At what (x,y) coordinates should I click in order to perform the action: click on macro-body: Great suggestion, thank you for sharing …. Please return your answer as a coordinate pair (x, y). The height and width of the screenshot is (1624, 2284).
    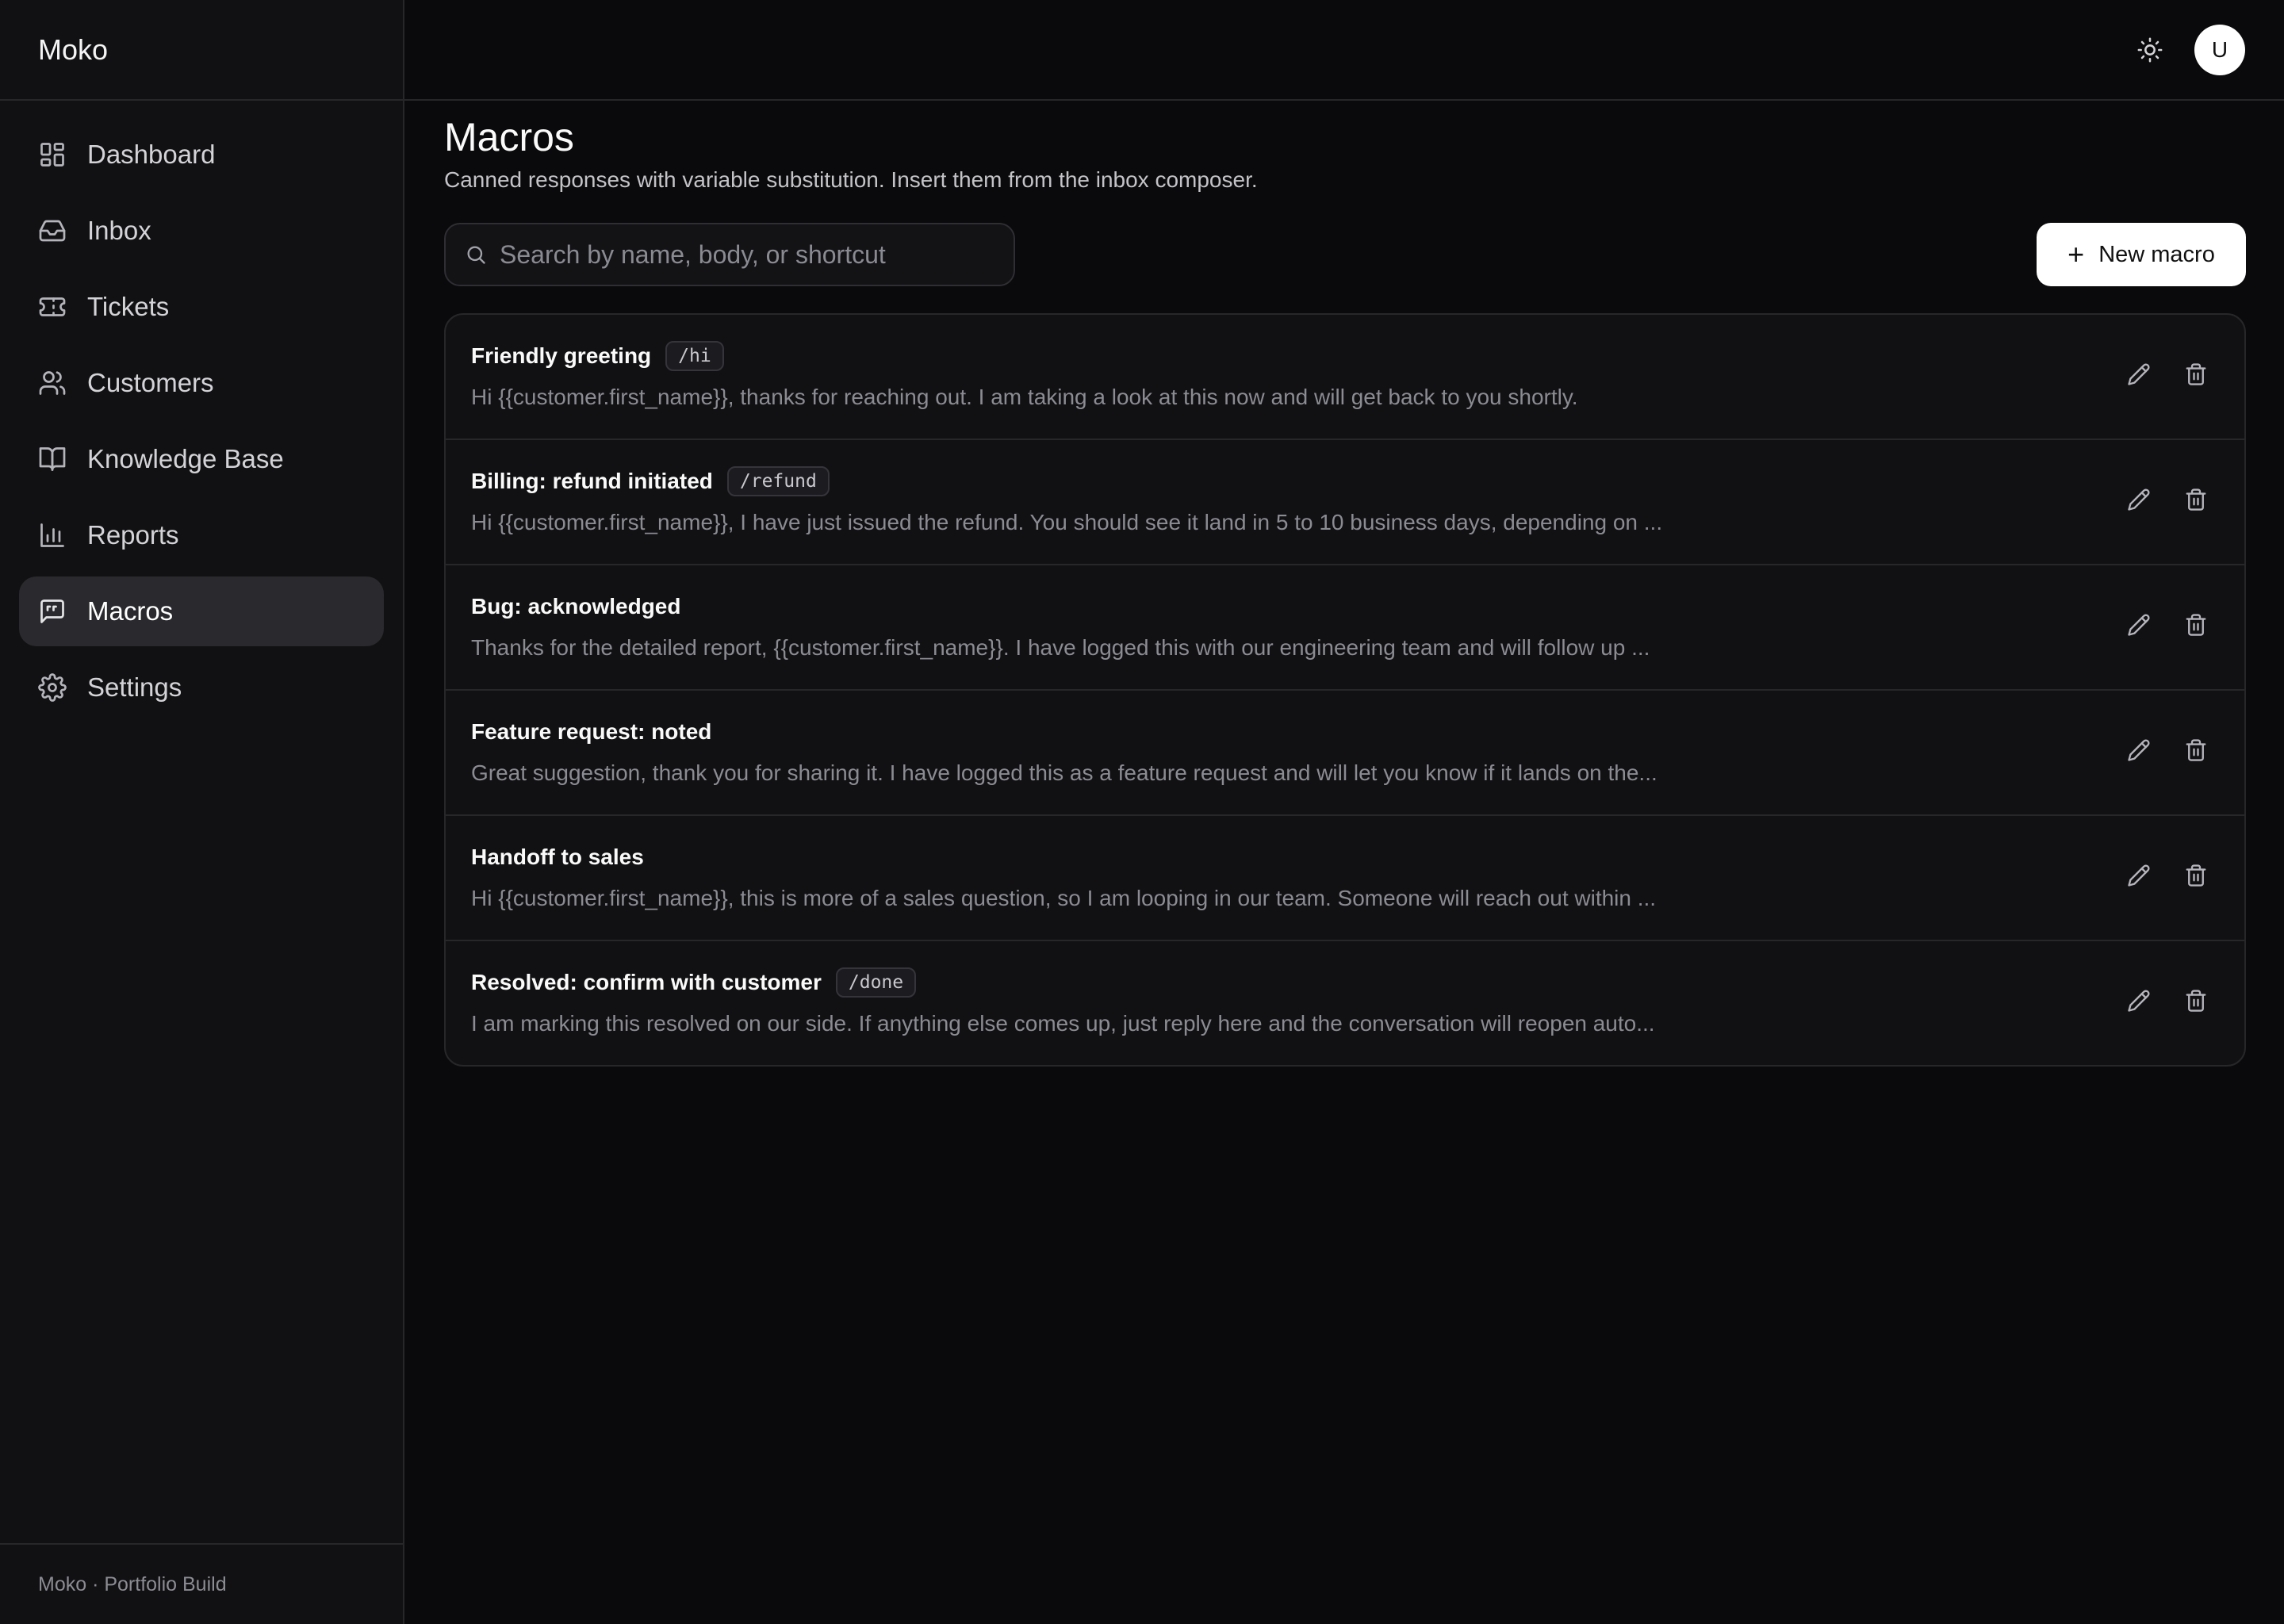
    Looking at the image, I should click on (1064, 772).